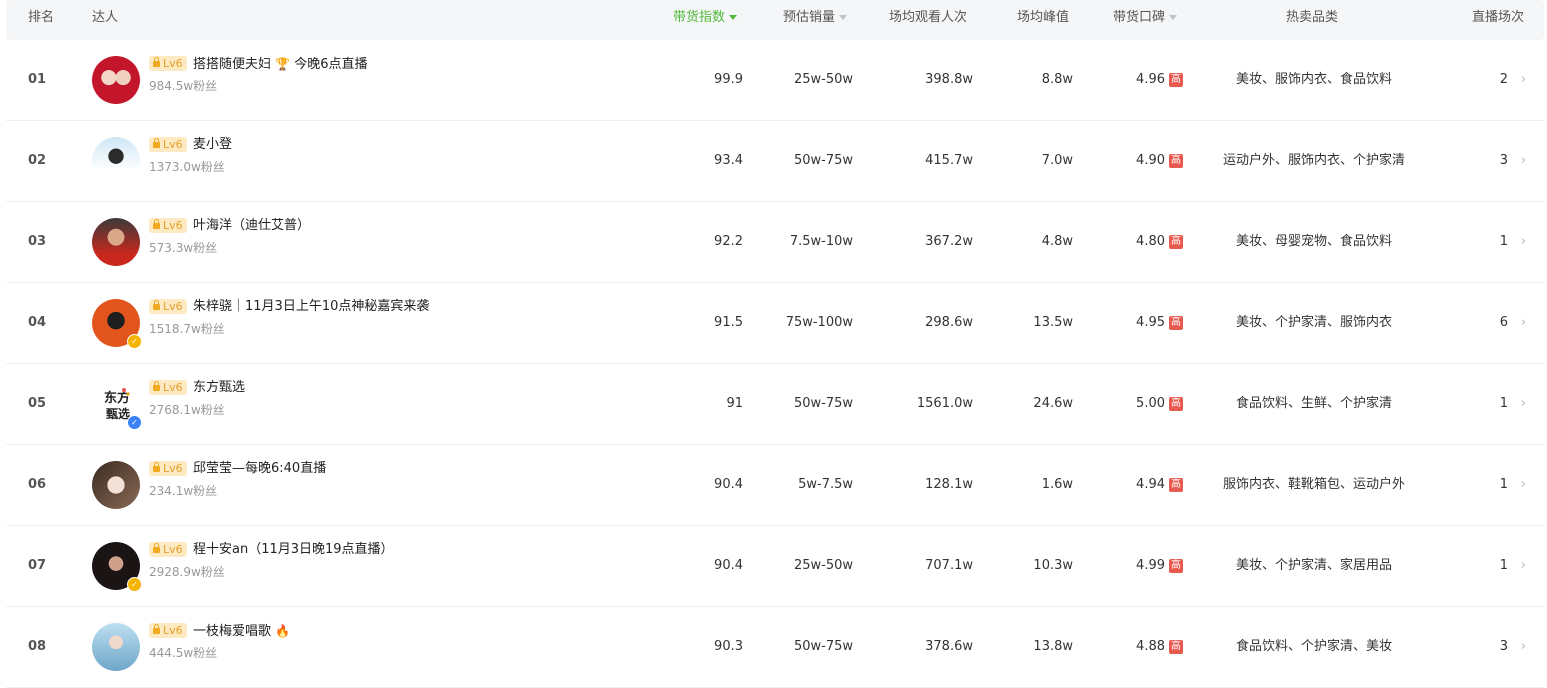 The width and height of the screenshot is (1547, 688). I want to click on fan-count: 2768.1w粉丝, so click(187, 410).